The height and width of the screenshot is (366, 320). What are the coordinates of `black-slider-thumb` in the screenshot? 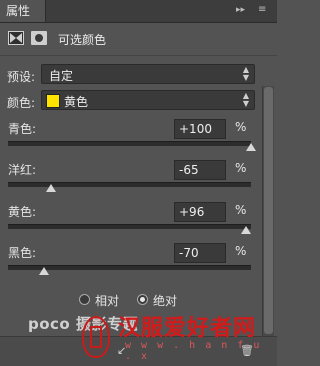 It's located at (44, 271).